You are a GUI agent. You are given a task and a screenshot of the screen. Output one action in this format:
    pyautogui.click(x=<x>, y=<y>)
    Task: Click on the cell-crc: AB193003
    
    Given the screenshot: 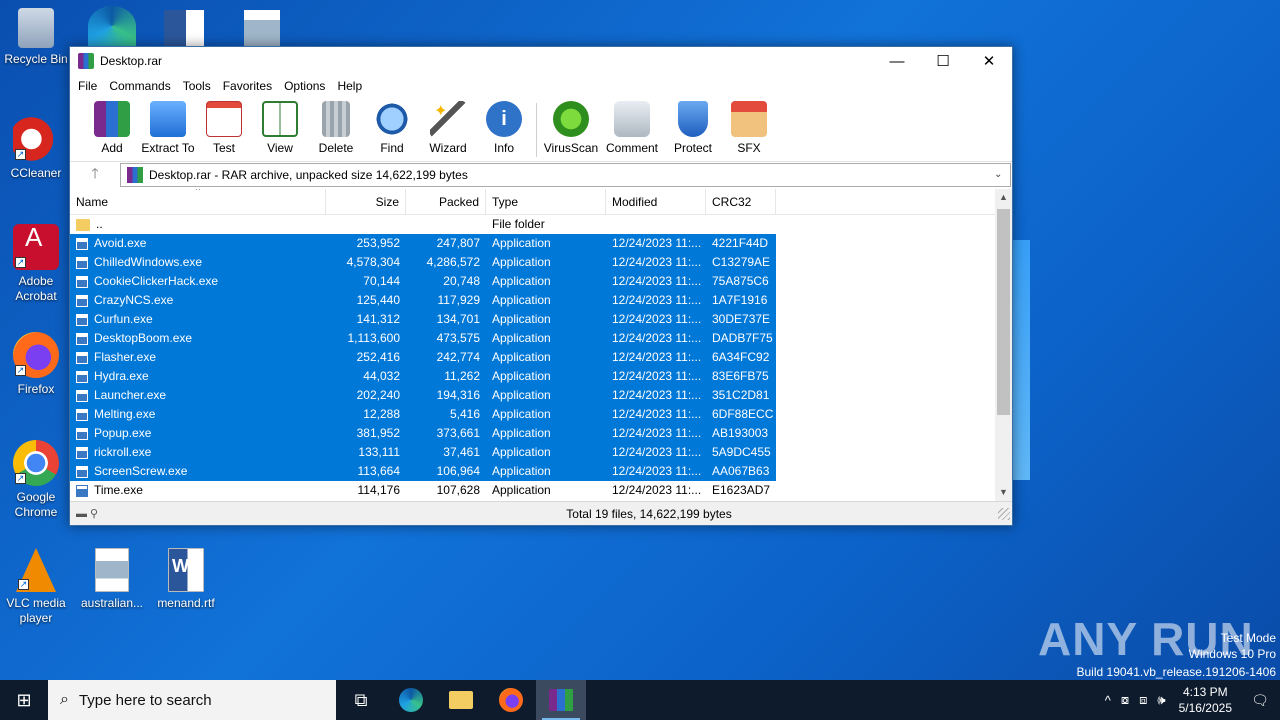 What is the action you would take?
    pyautogui.click(x=741, y=433)
    